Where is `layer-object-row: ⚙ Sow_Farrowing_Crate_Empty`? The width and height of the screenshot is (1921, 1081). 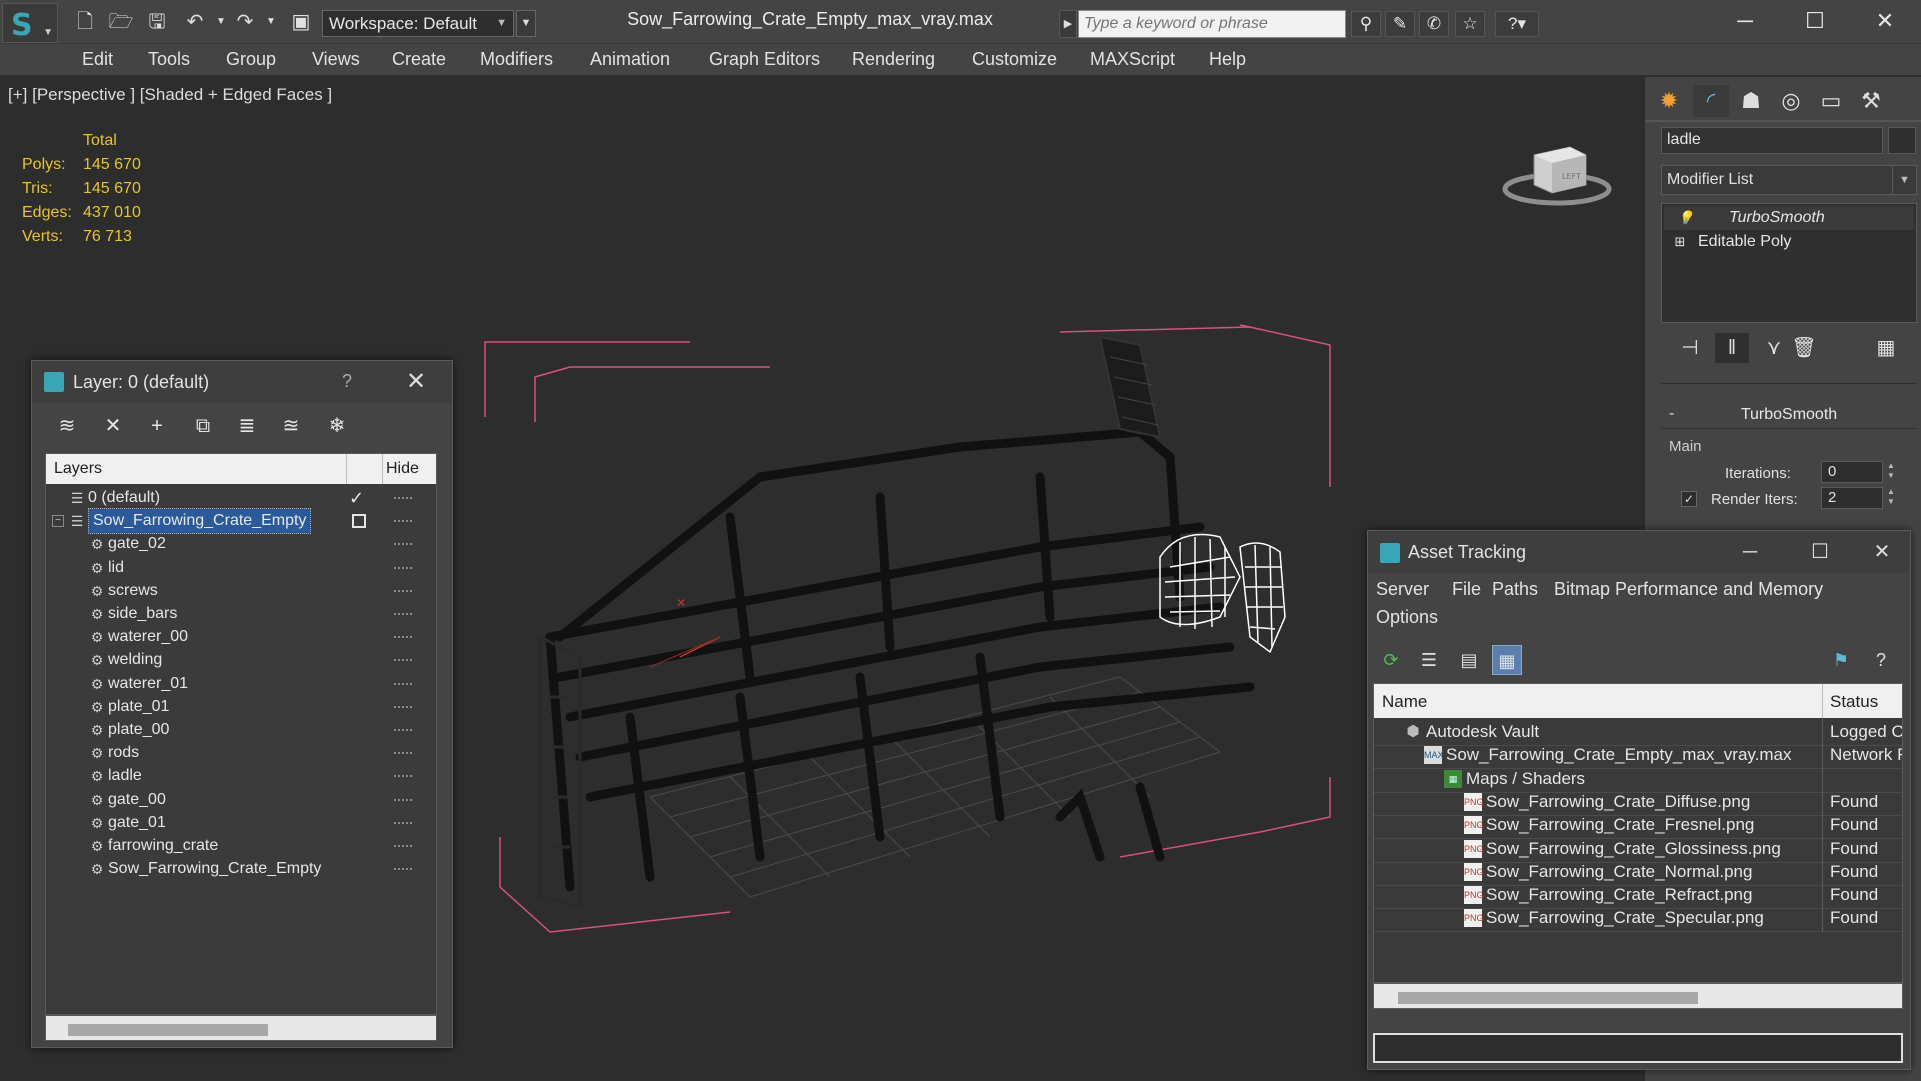
layer-object-row: ⚙ Sow_Farrowing_Crate_Empty is located at coordinates (241, 869).